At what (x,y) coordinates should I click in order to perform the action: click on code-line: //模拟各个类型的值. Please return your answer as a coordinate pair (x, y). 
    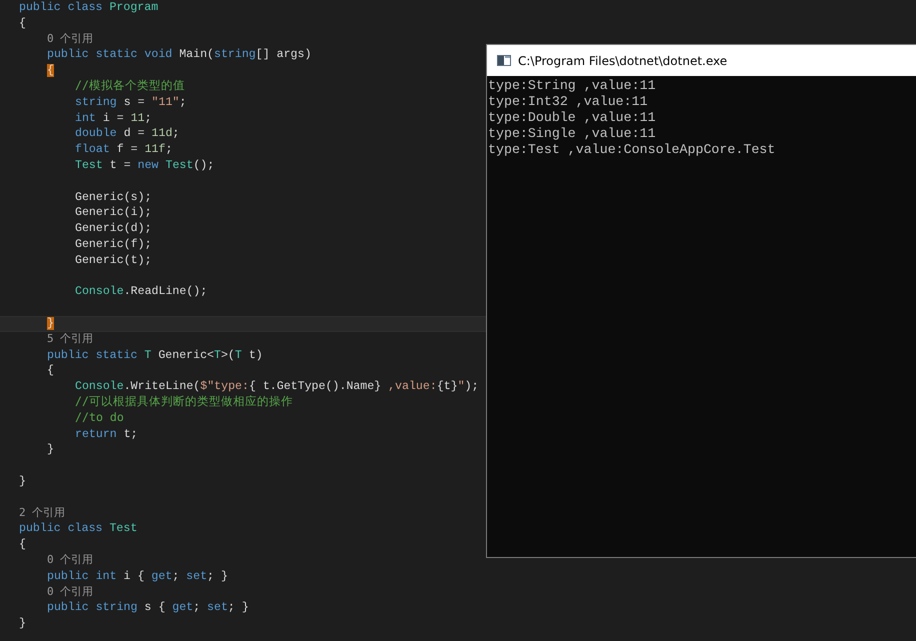
    Looking at the image, I should click on (130, 86).